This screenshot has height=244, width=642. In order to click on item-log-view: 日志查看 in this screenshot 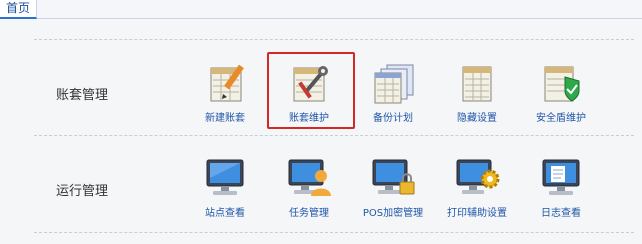, I will do `click(561, 186)`.